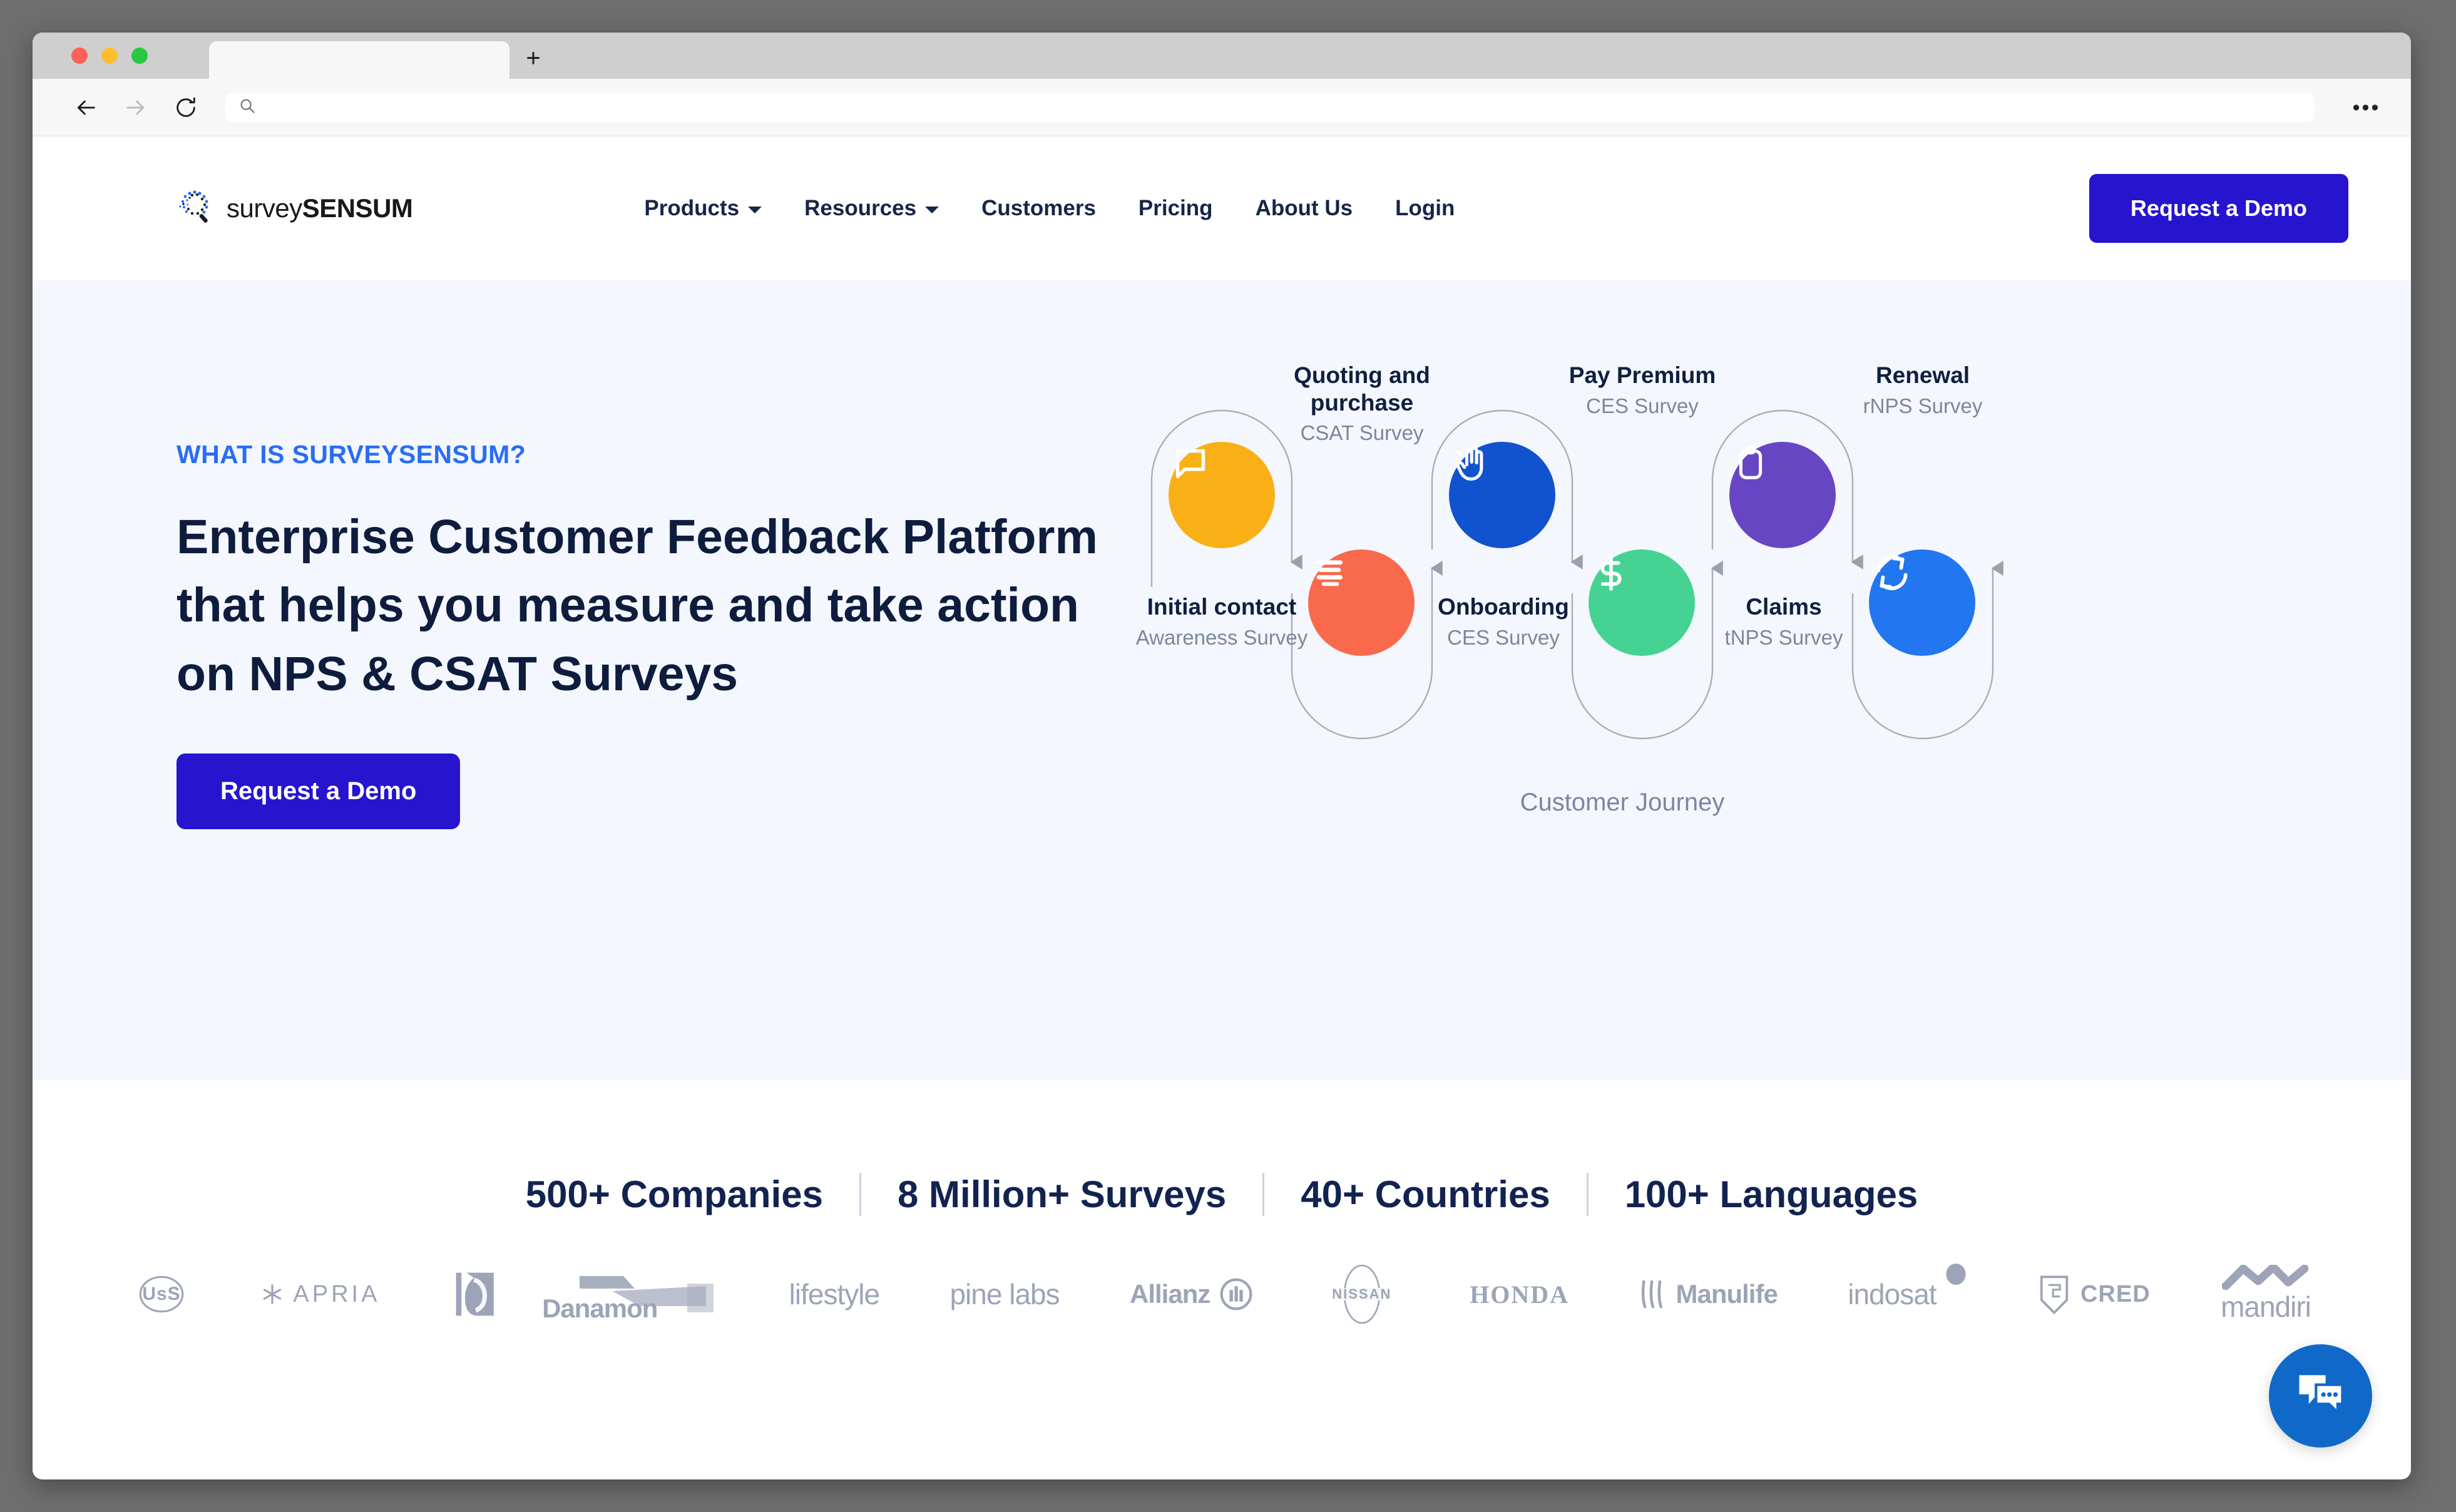 The width and height of the screenshot is (2456, 1512). I want to click on client-logo-pine-labs-label: pine labs, so click(1005, 1294).